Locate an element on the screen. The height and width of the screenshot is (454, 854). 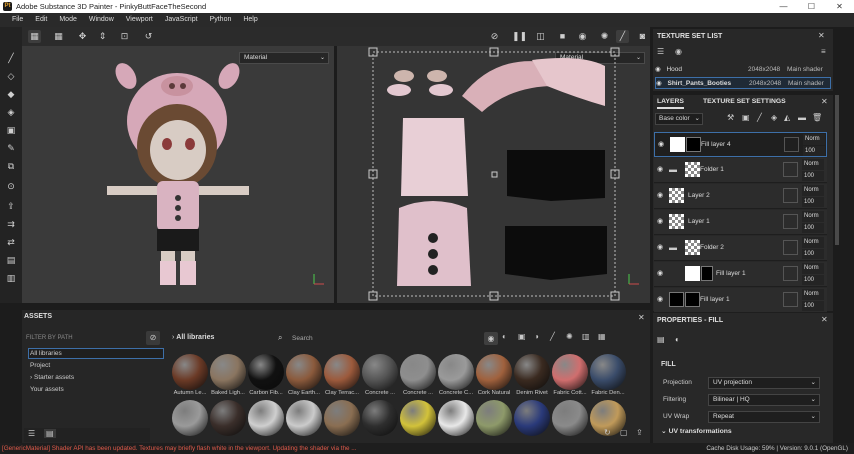
add-effect-icon: ⚒ is located at coordinates (730, 117).